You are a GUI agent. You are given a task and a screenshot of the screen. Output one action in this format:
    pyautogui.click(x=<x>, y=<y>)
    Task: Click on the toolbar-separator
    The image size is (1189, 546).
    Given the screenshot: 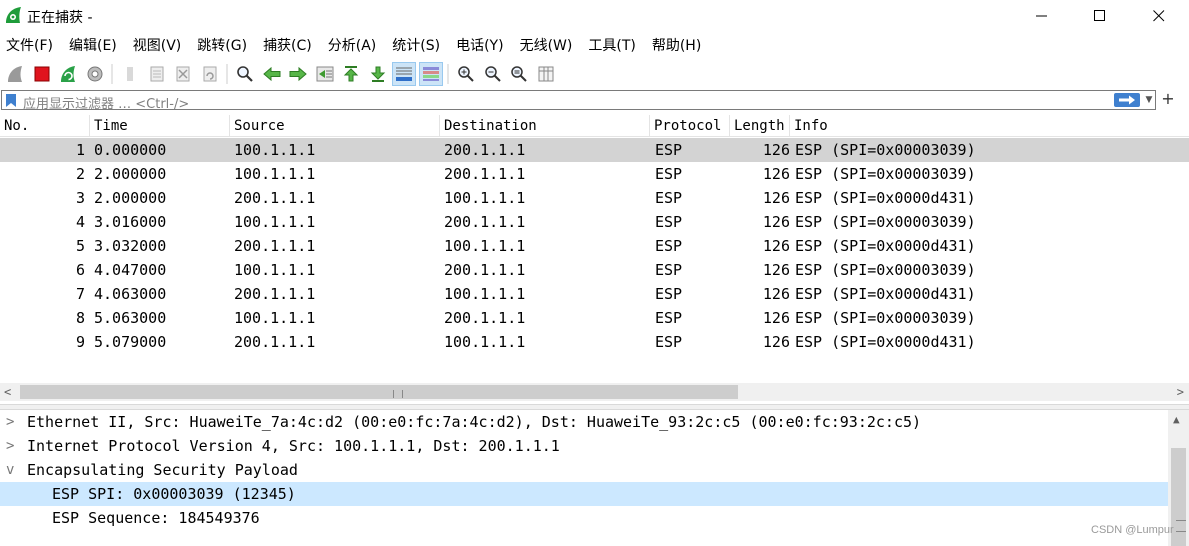 What is the action you would take?
    pyautogui.click(x=227, y=74)
    